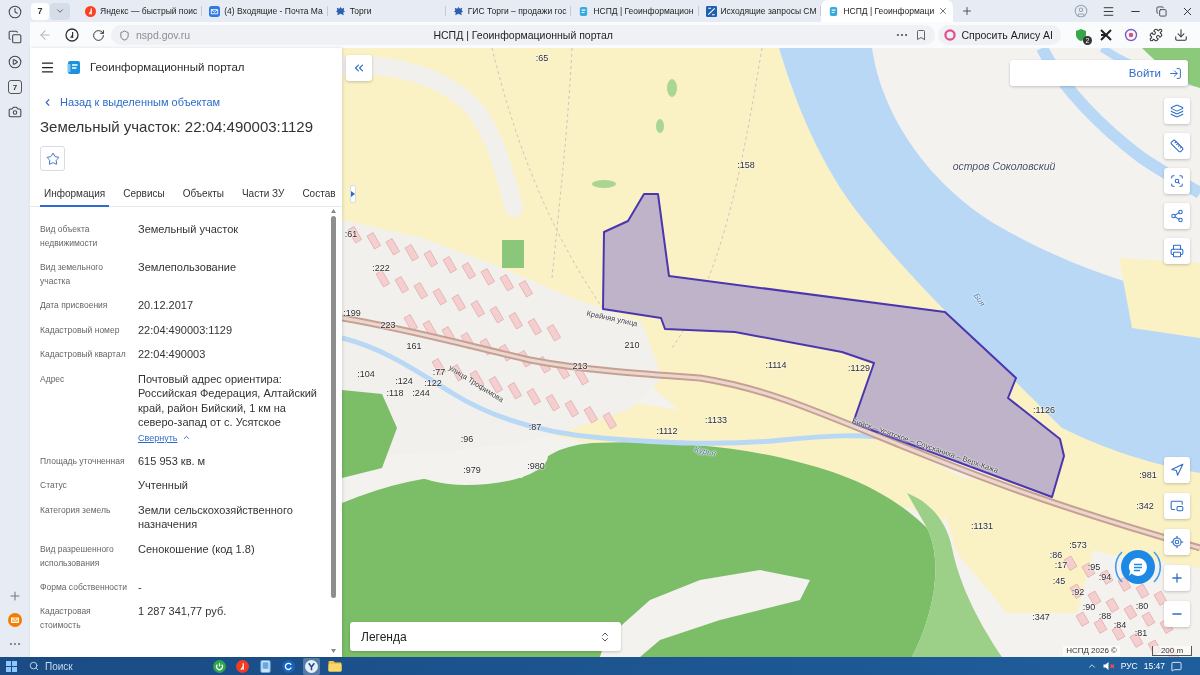  Describe the element at coordinates (1181, 35) in the screenshot. I see `download-icon` at that location.